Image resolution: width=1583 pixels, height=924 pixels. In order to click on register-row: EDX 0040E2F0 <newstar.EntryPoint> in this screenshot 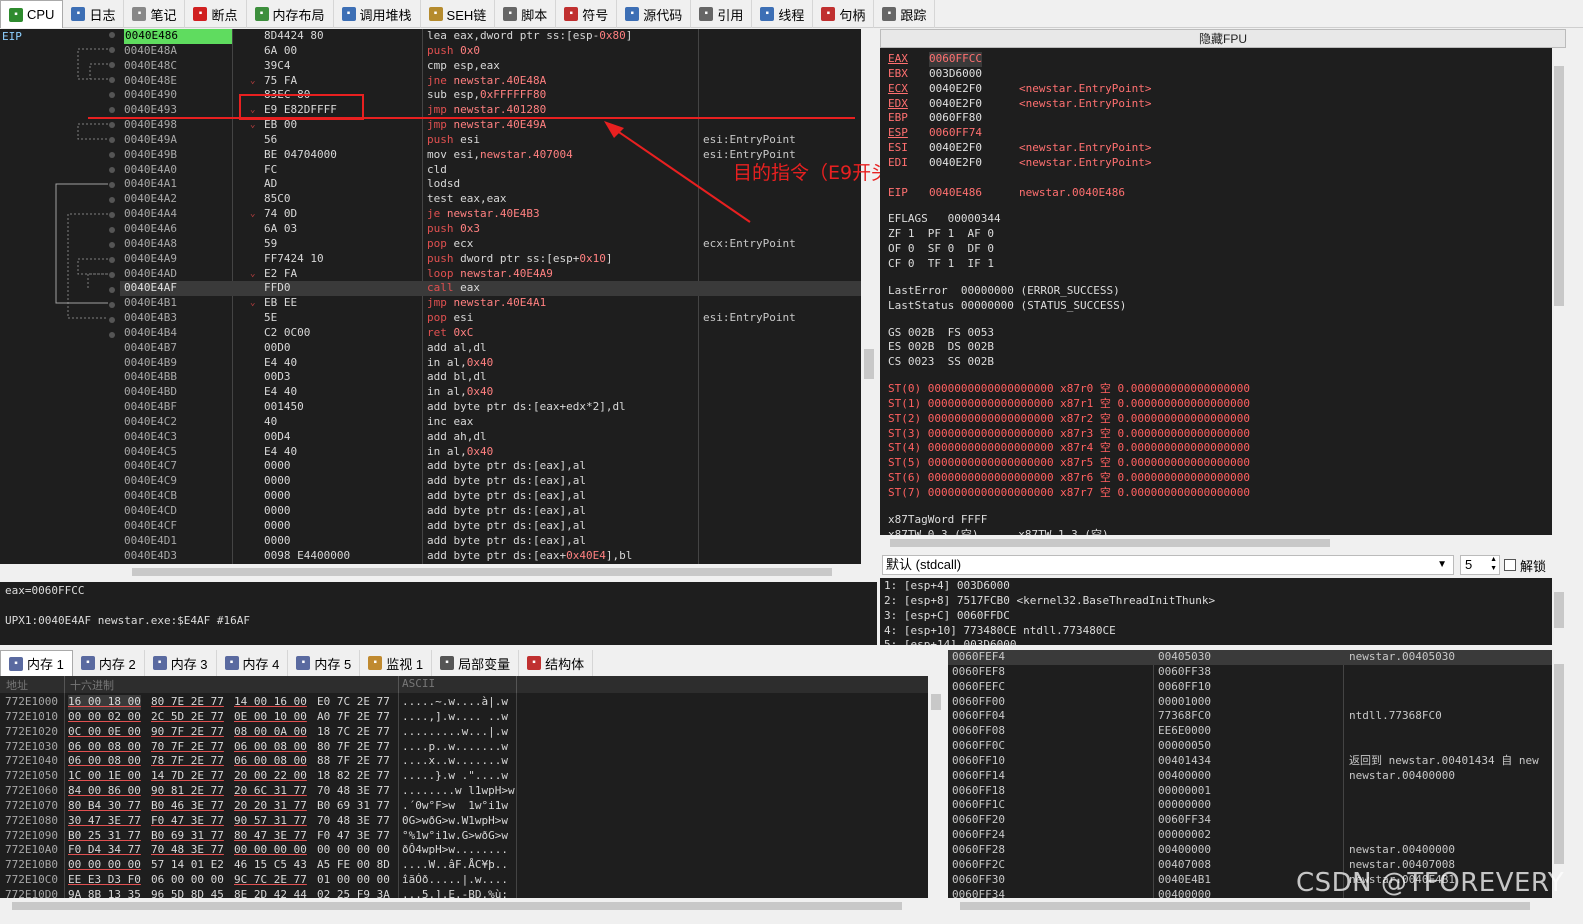, I will do `click(1220, 104)`.